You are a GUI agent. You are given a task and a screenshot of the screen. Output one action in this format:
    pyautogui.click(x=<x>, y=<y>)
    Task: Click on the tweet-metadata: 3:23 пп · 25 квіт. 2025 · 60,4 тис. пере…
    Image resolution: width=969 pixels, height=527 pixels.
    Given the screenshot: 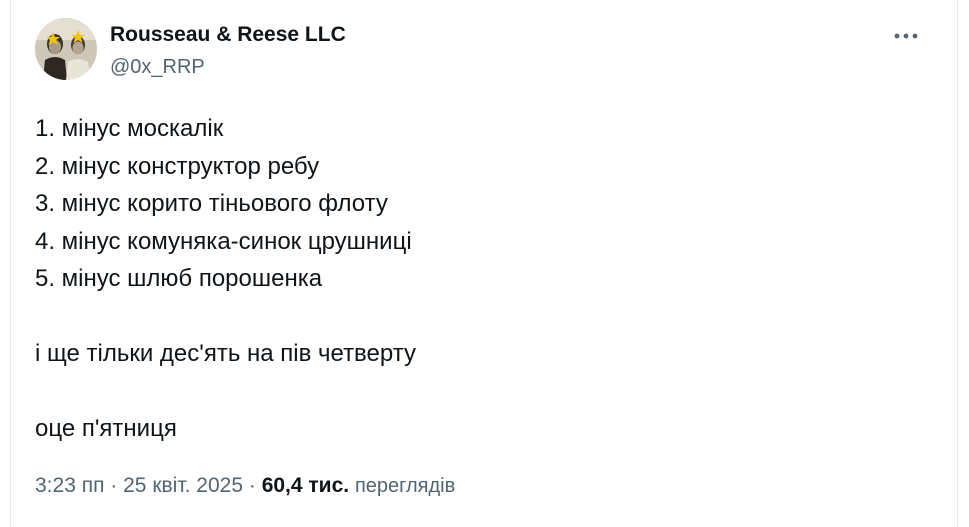 What is the action you would take?
    pyautogui.click(x=245, y=486)
    